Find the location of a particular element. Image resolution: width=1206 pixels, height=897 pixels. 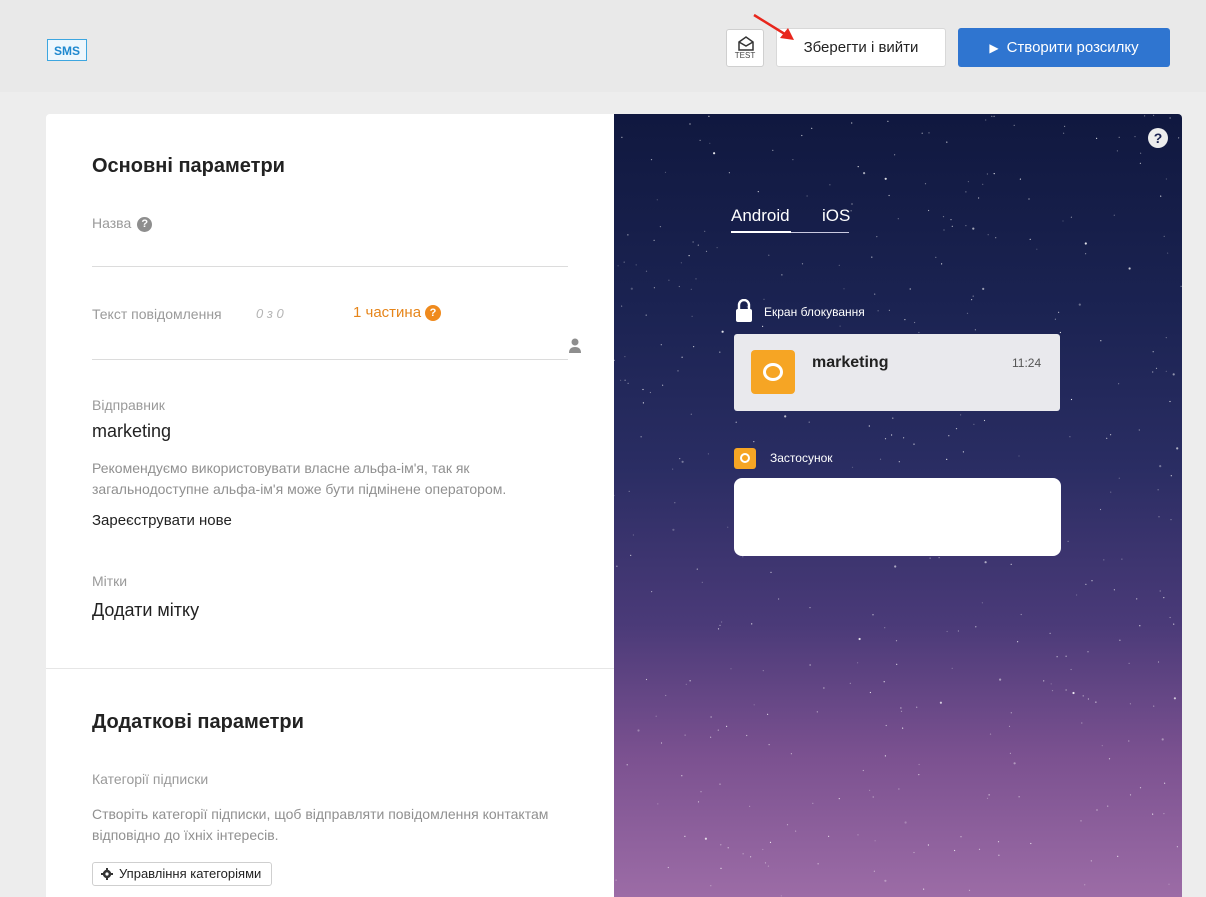

manage-categories-button: Управління категоріями is located at coordinates (182, 874).